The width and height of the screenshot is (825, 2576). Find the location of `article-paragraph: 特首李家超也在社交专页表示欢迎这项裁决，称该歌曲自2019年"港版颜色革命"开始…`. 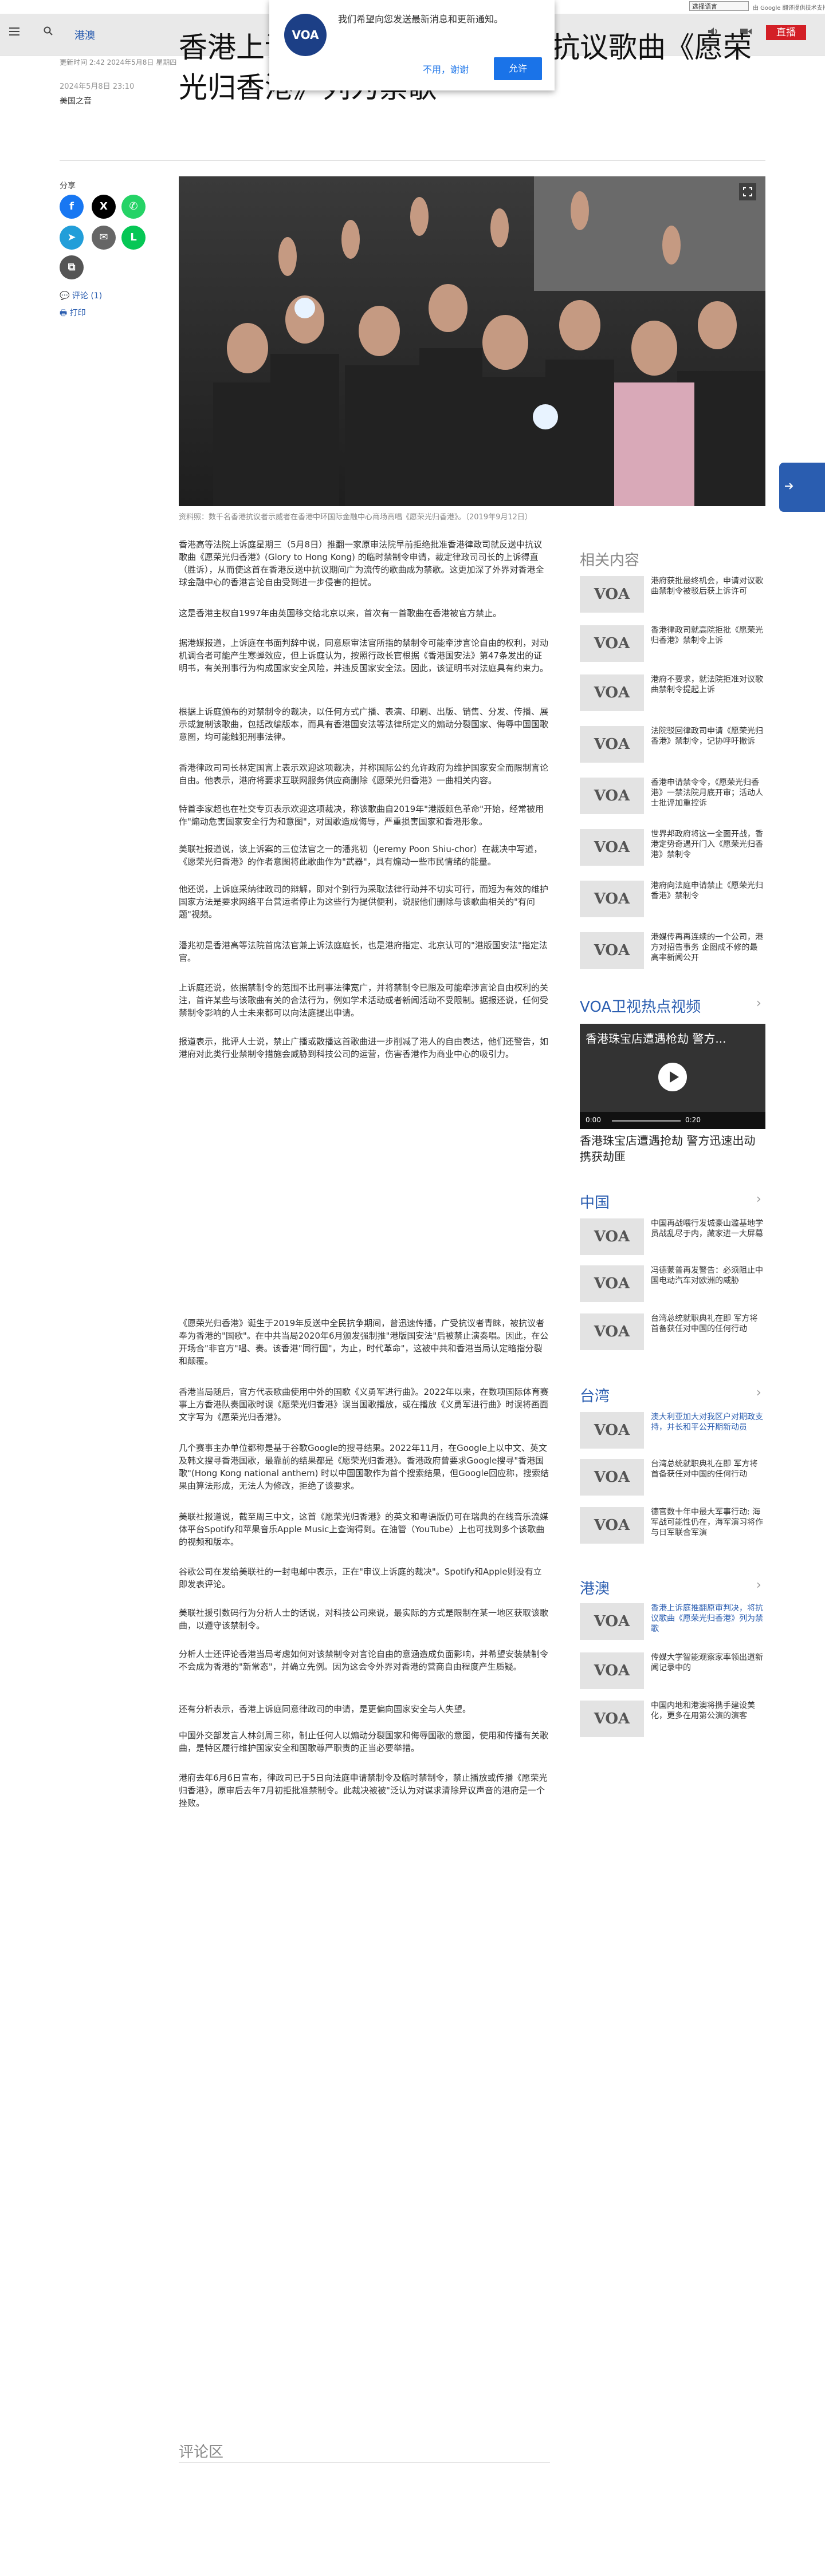

article-paragraph: 特首李家超也在社交专页表示欢迎这项裁决，称该歌曲自2019年"港版颜色革命"开始… is located at coordinates (361, 815).